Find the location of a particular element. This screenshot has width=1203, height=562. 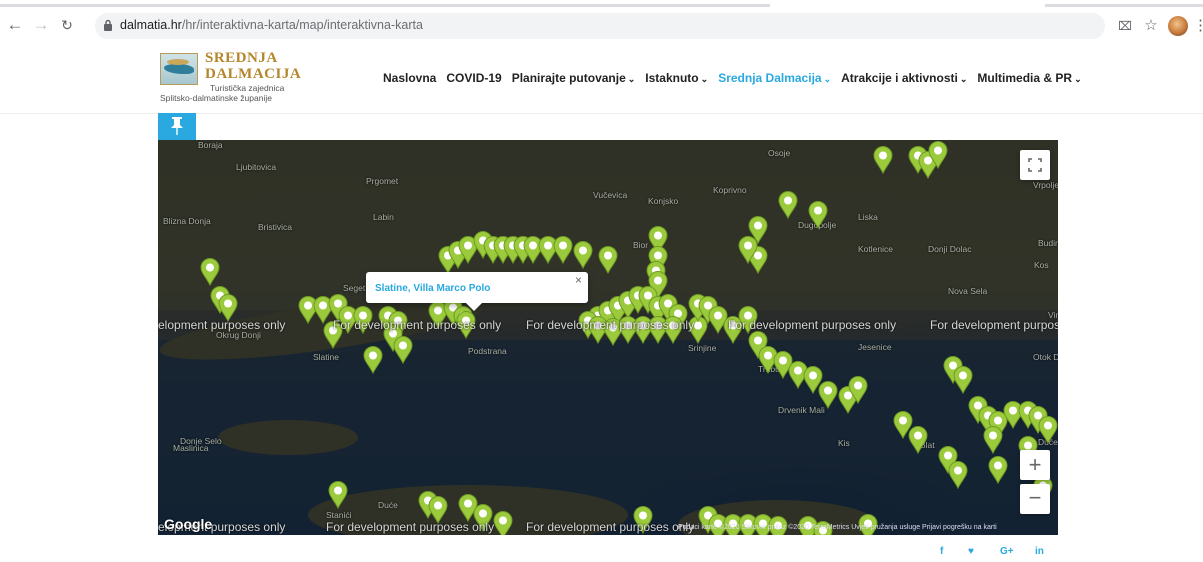

zoom-out-button: − is located at coordinates (1035, 499).